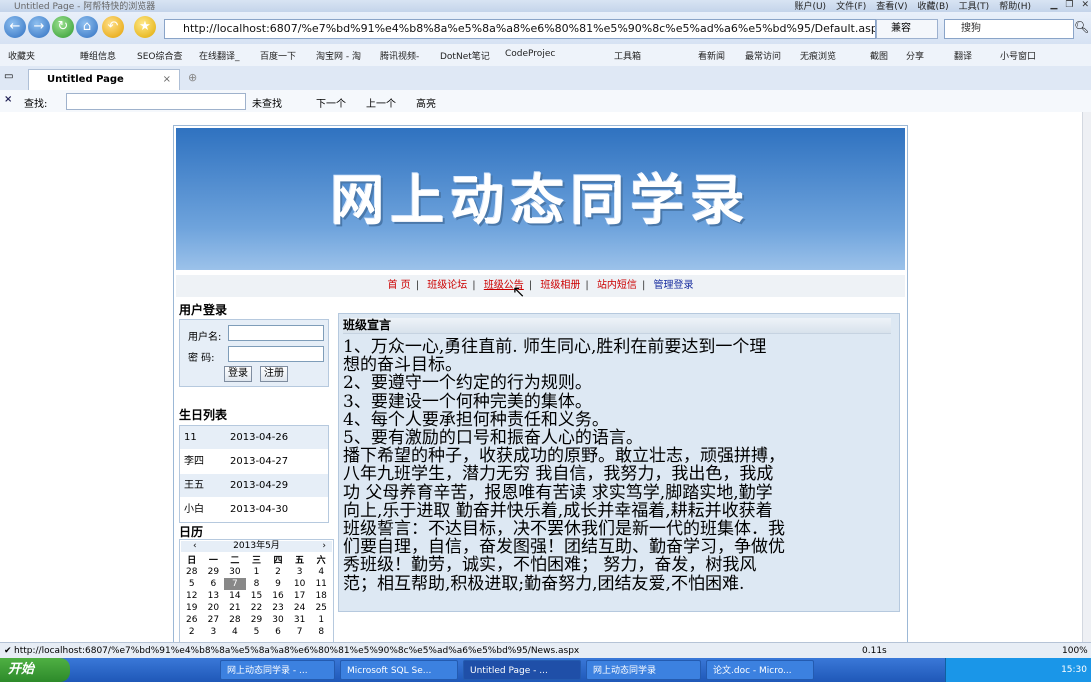 This screenshot has height=682, width=1091. What do you see at coordinates (278, 584) in the screenshot?
I see `calendar-day: 9` at bounding box center [278, 584].